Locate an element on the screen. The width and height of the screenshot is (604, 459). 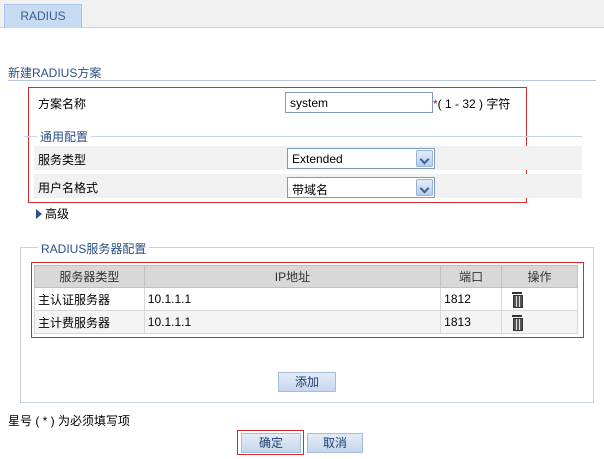
add-server-button: 添加 is located at coordinates (307, 382).